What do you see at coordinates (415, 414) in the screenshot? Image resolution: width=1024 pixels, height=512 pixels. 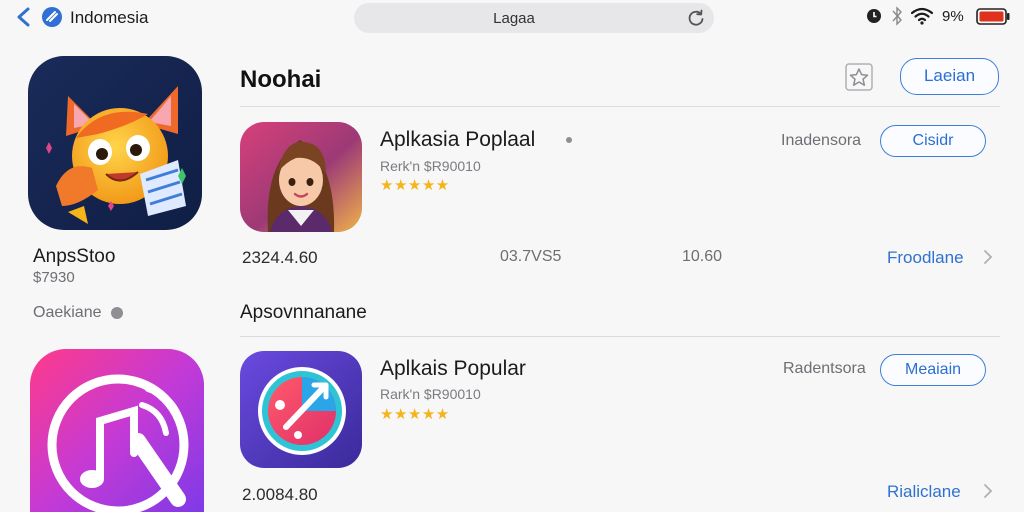 I see `app-rating-2: ★★★★★` at bounding box center [415, 414].